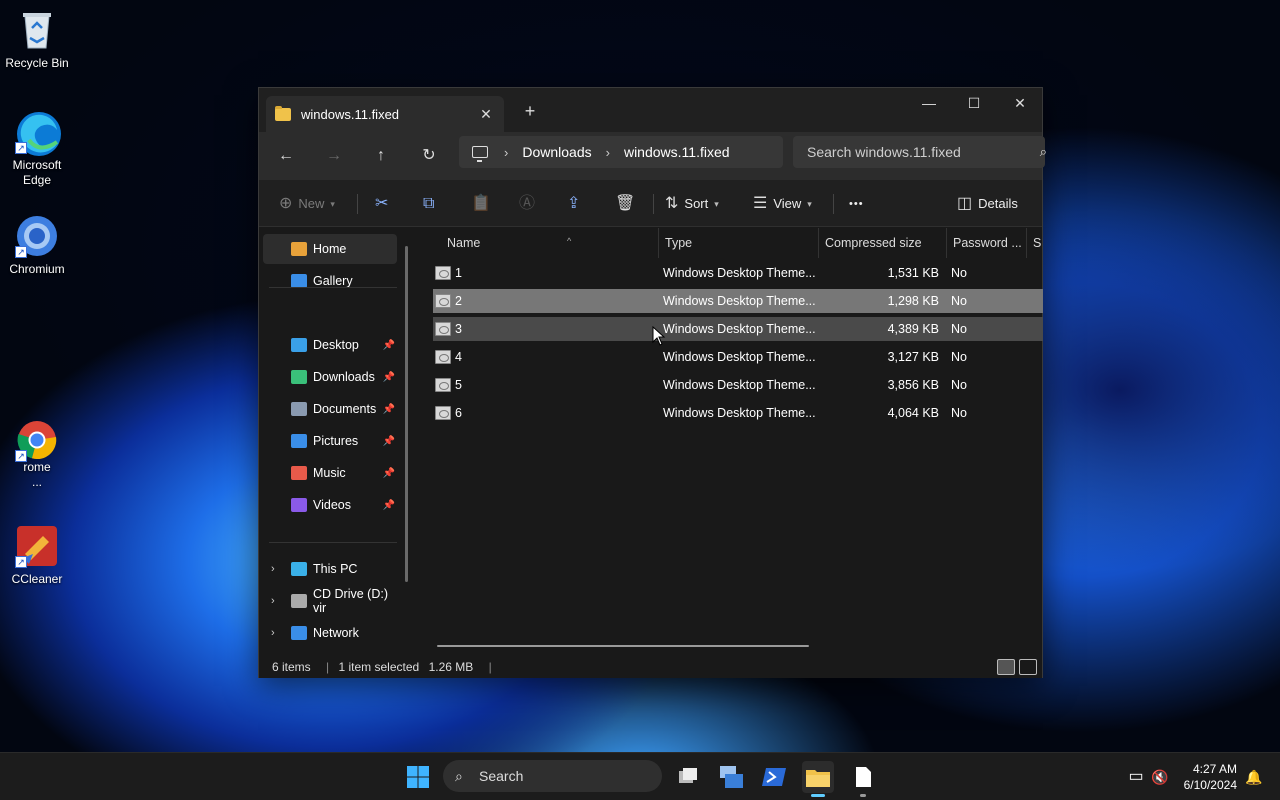  What do you see at coordinates (1006, 667) in the screenshot?
I see `details-view-button` at bounding box center [1006, 667].